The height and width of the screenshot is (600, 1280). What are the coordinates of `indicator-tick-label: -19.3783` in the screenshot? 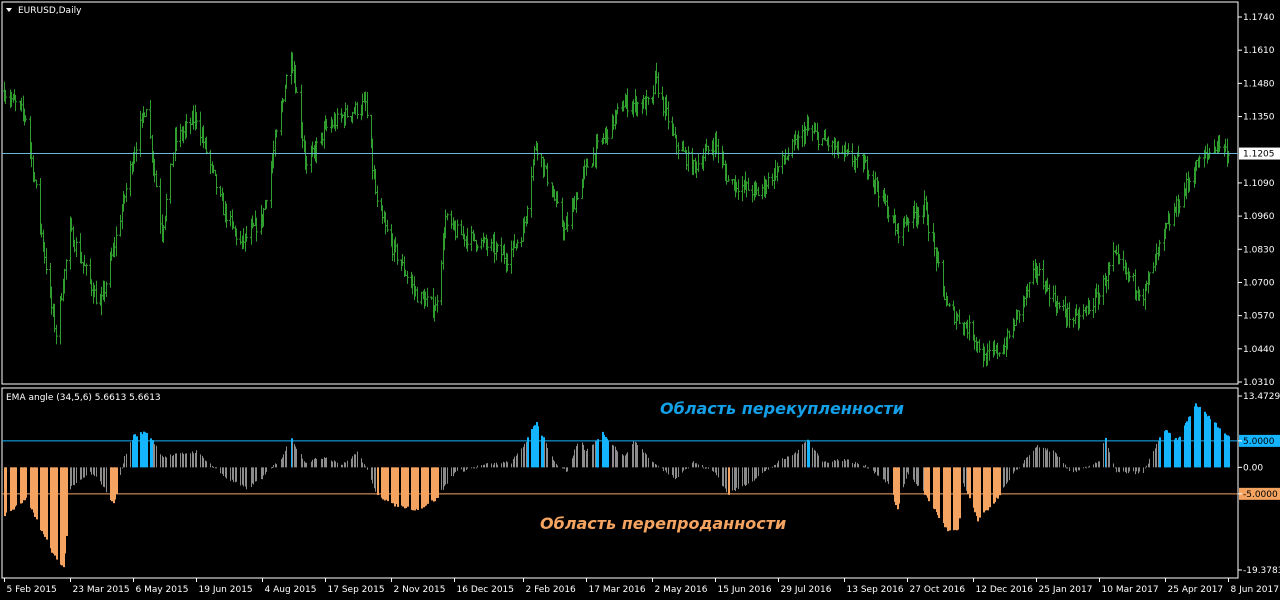 It's located at (1261, 571).